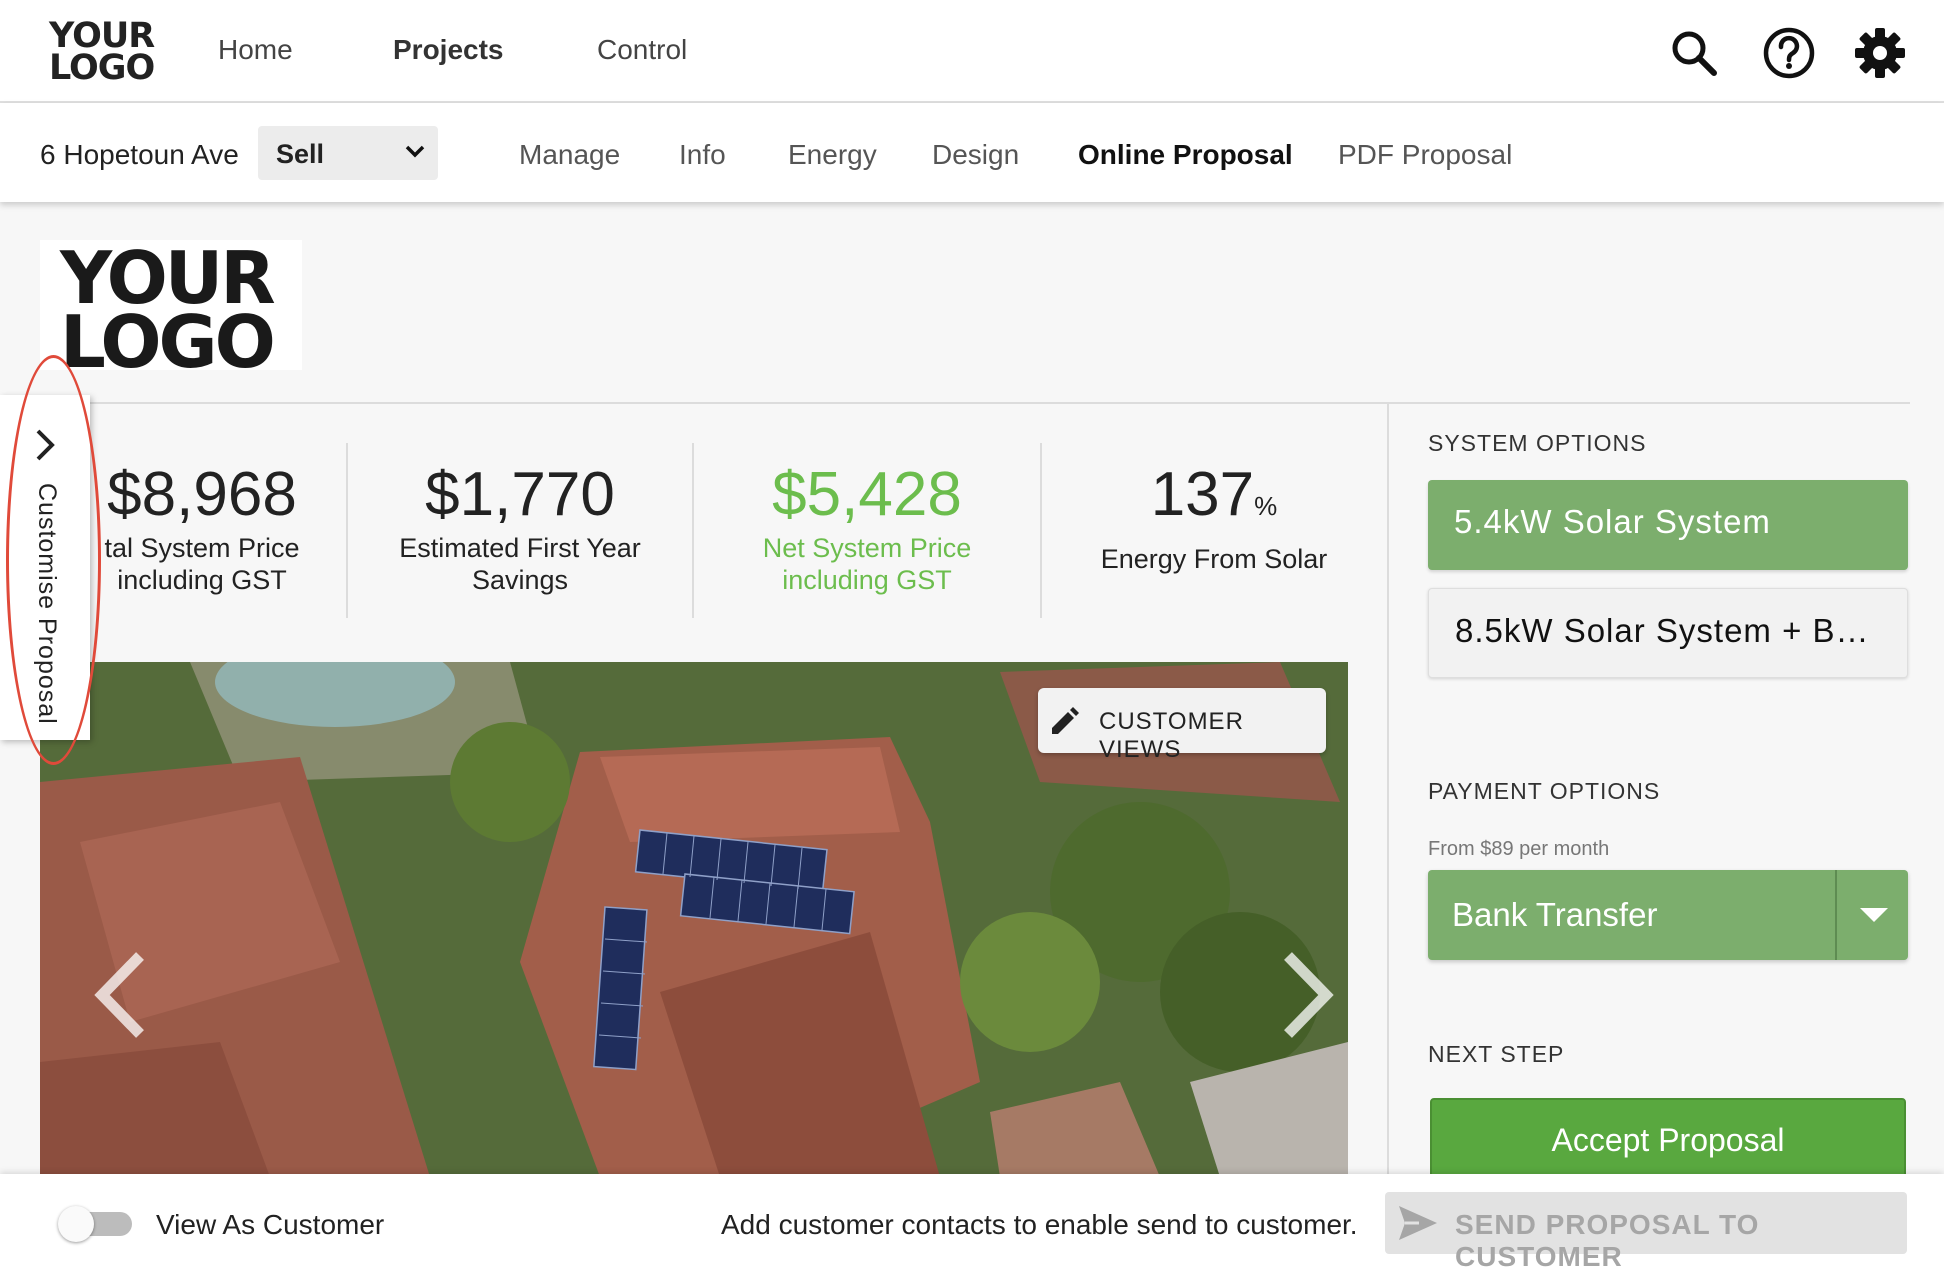  Describe the element at coordinates (642, 50) in the screenshot. I see `nav-control: Control` at that location.